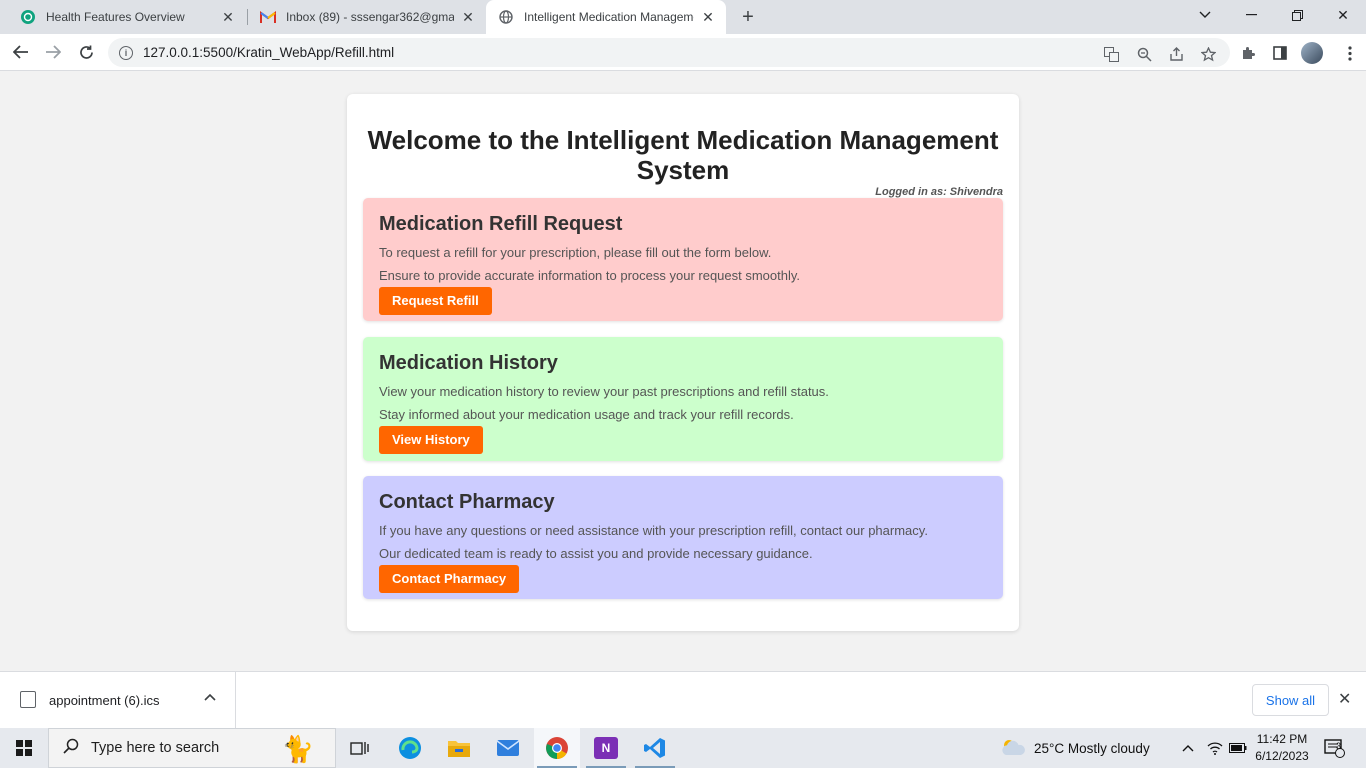 This screenshot has width=1366, height=768. What do you see at coordinates (1144, 54) in the screenshot?
I see `zoom-icon` at bounding box center [1144, 54].